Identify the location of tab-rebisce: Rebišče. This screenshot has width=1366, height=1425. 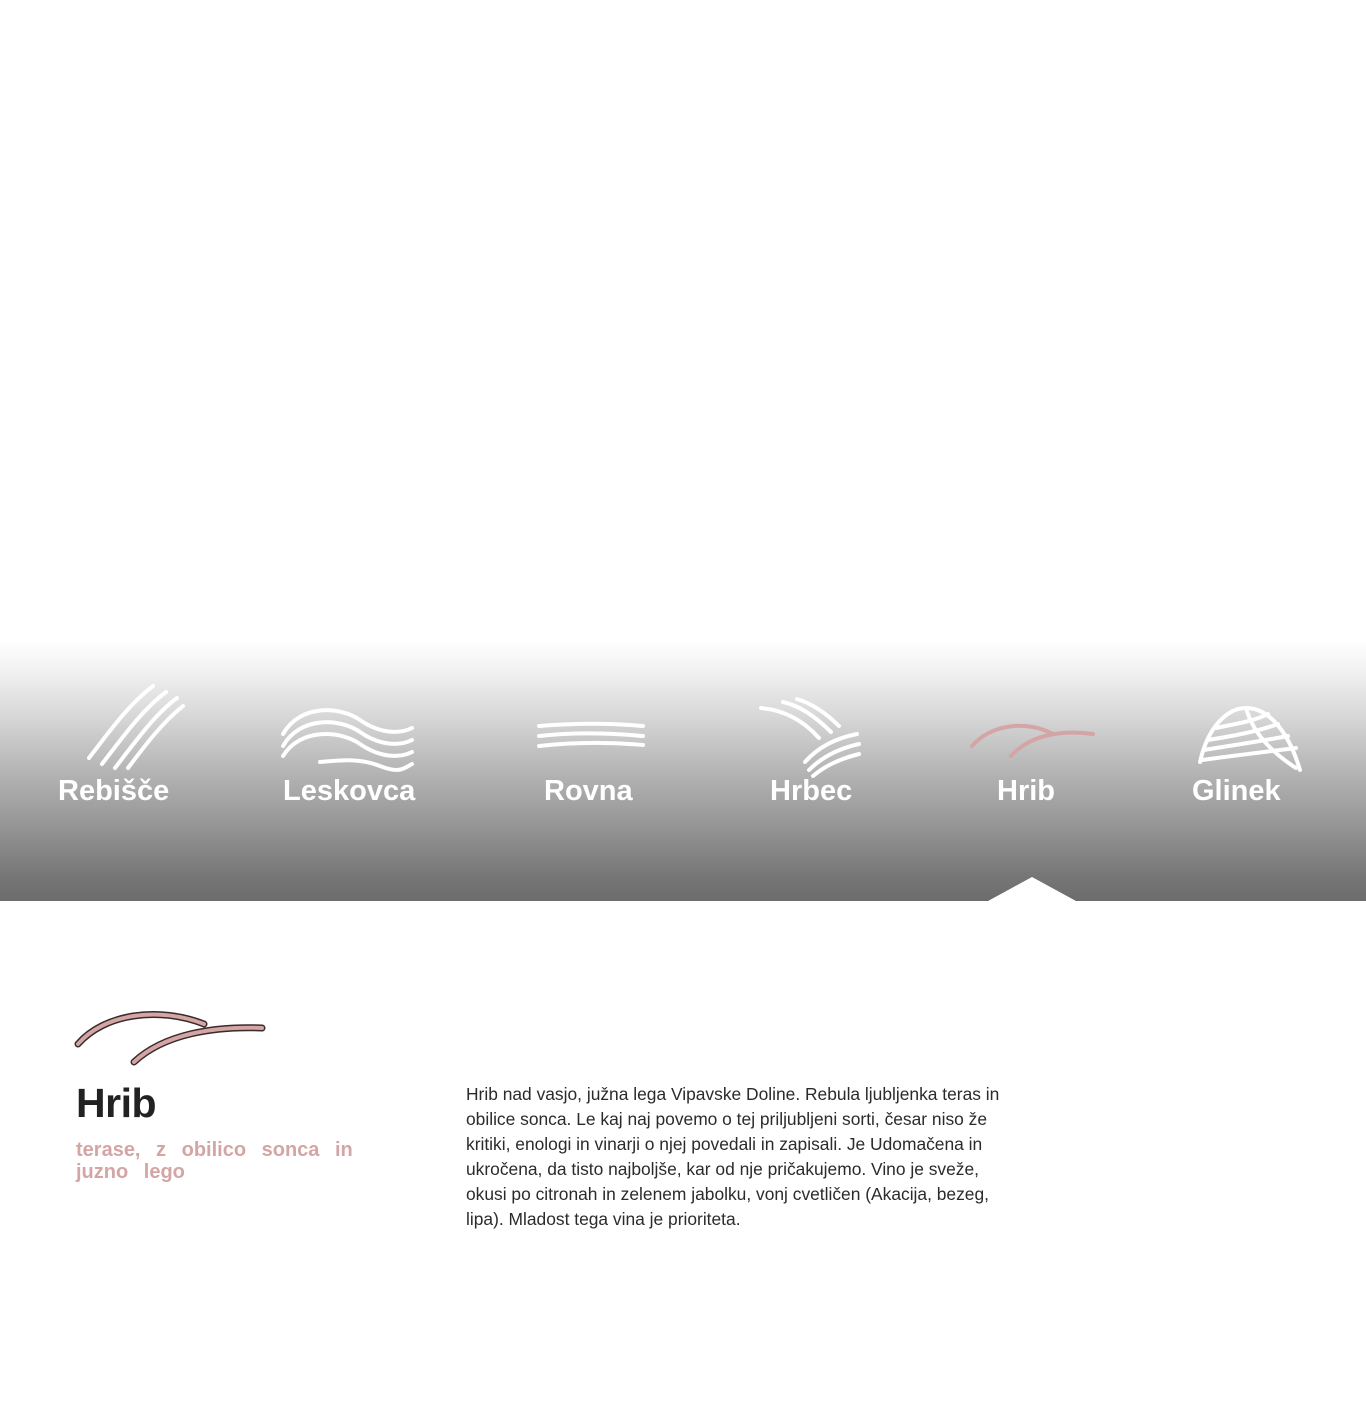
(125, 770).